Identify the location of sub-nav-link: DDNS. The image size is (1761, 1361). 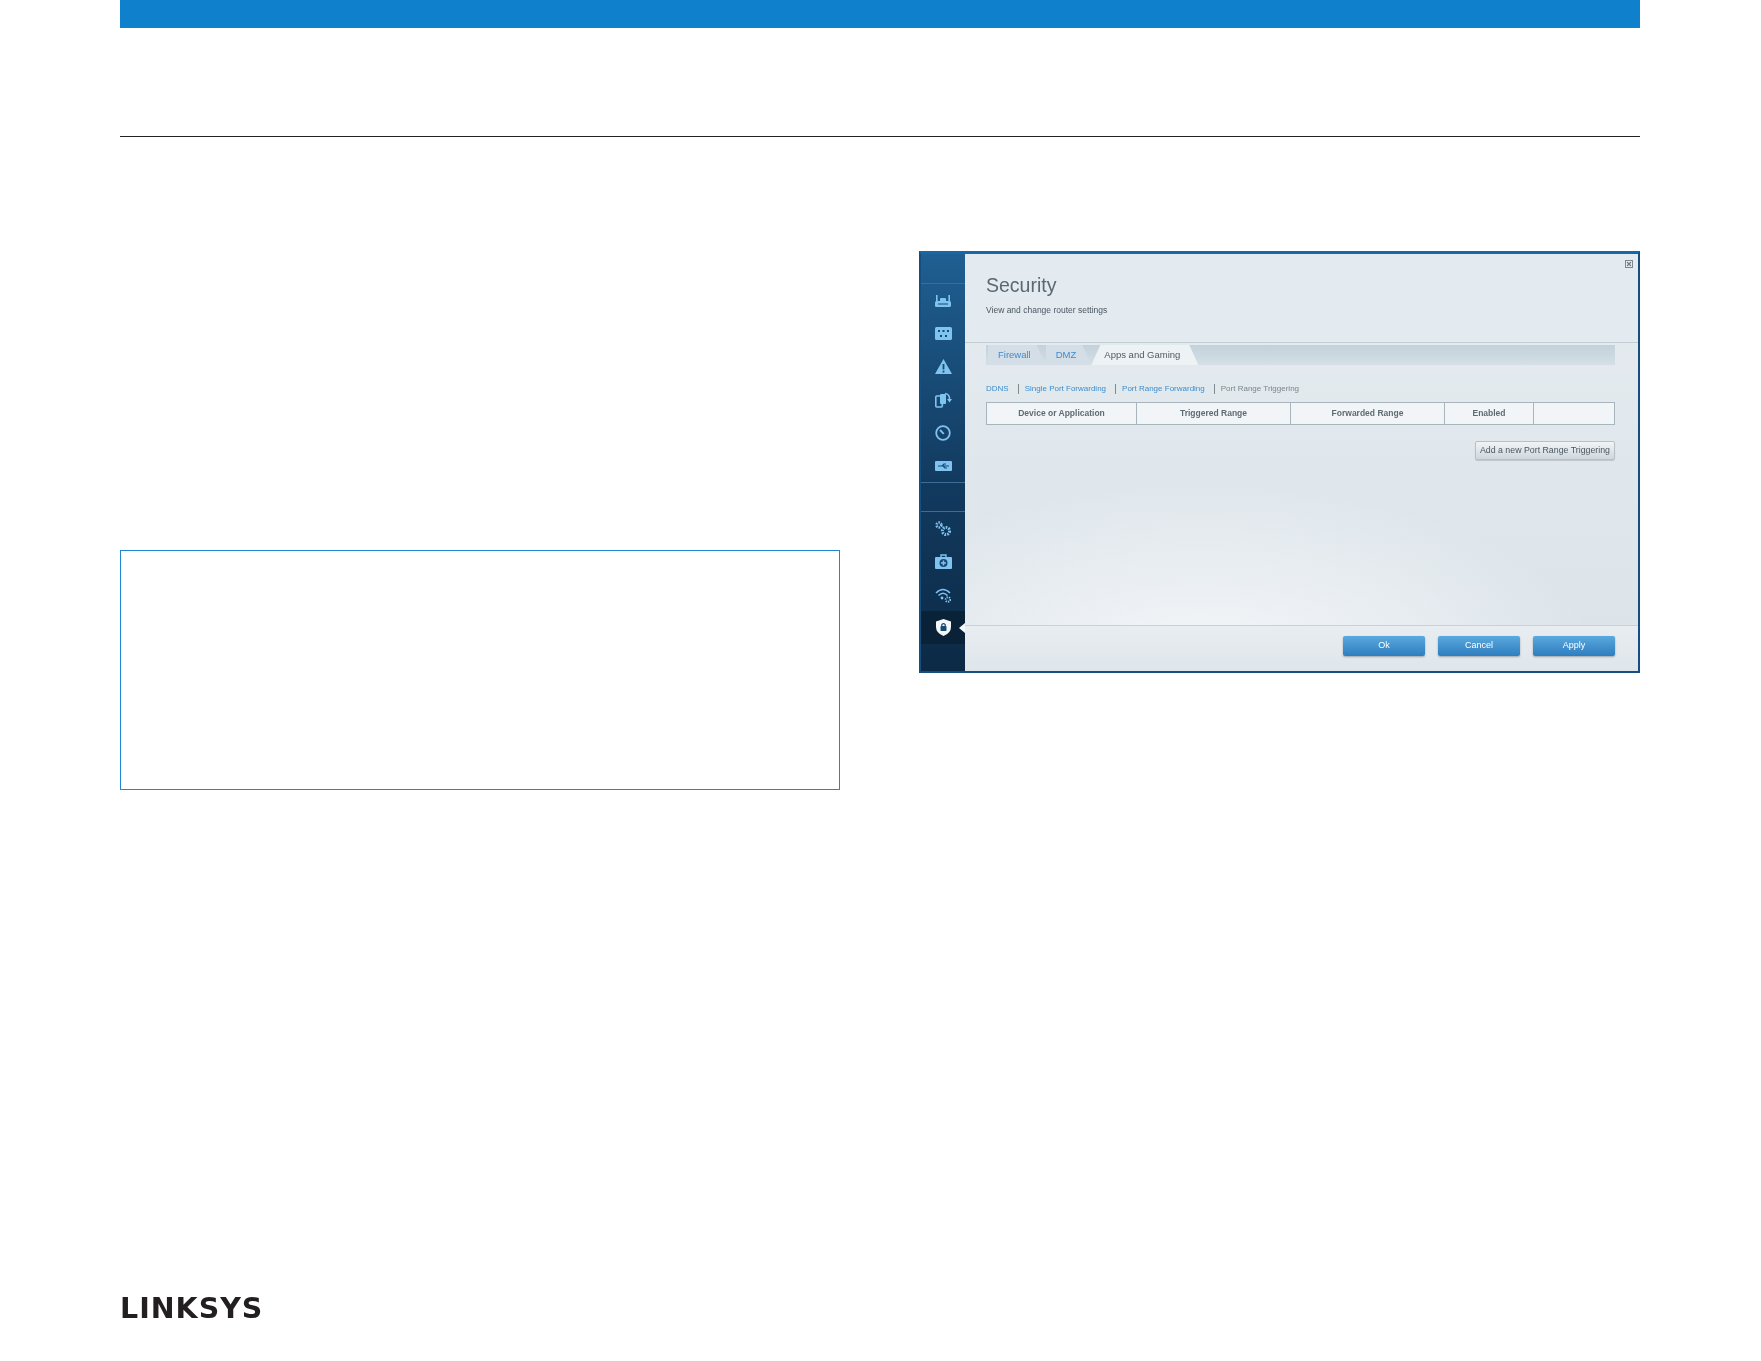
(1002, 389).